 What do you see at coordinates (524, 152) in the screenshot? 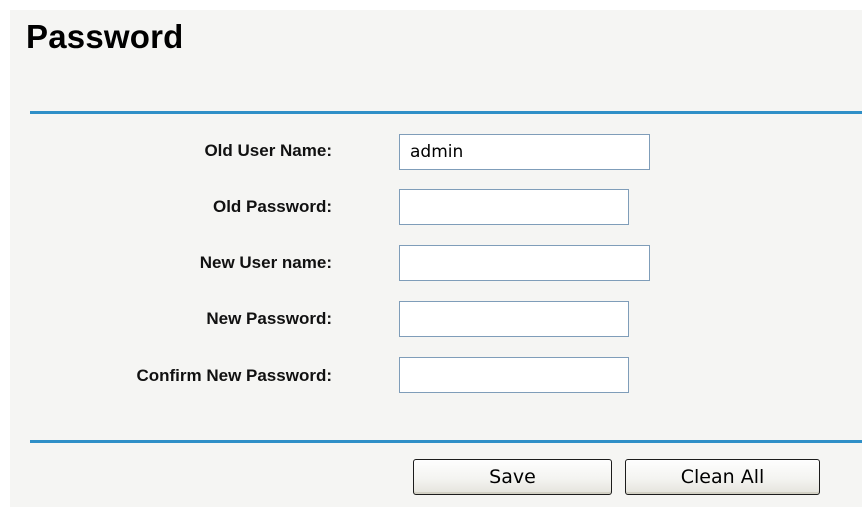
I see `old-user-name-input` at bounding box center [524, 152].